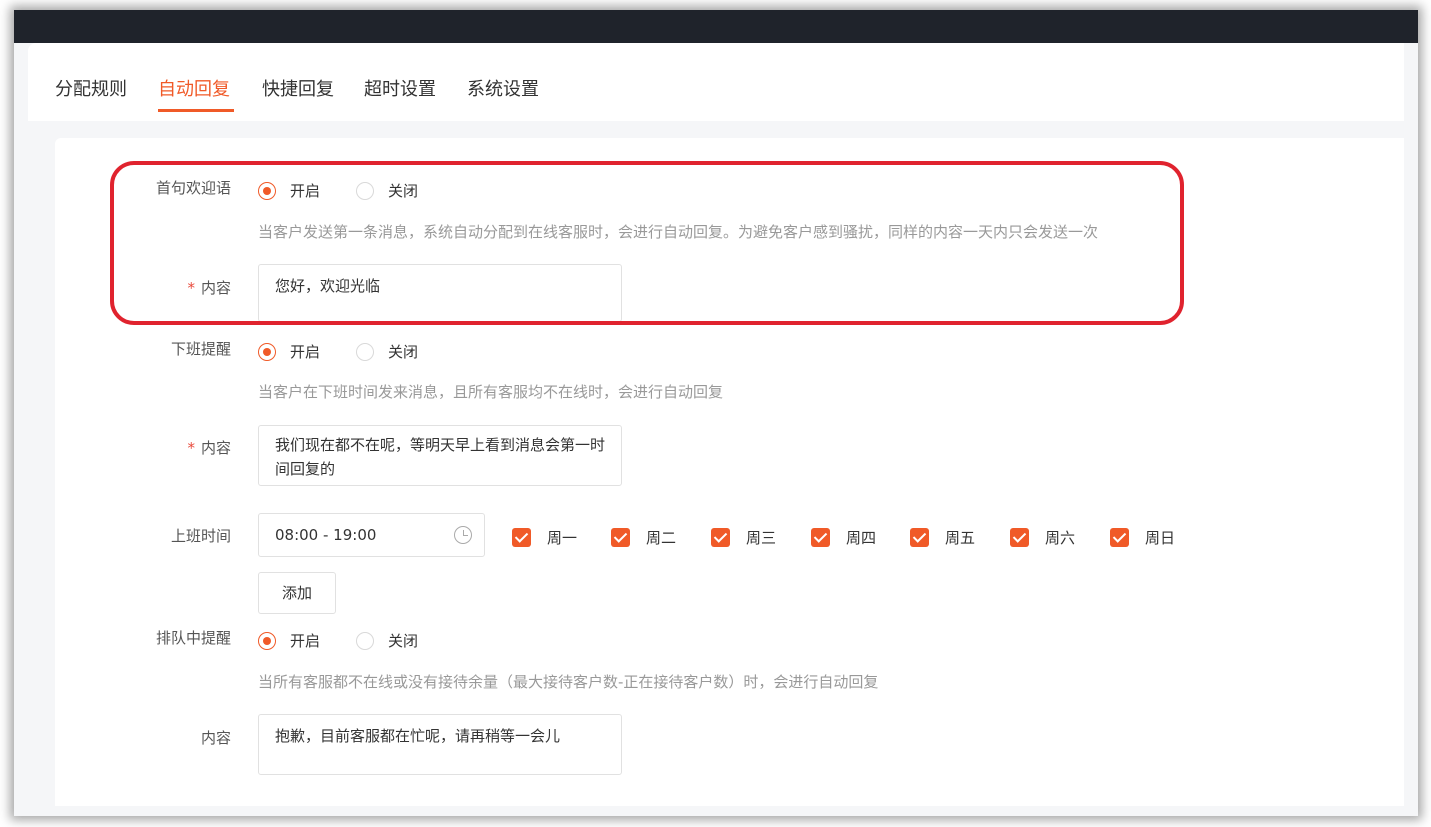 Image resolution: width=1431 pixels, height=827 pixels. Describe the element at coordinates (289, 640) in the screenshot. I see `queue-radio-on: 开启` at that location.